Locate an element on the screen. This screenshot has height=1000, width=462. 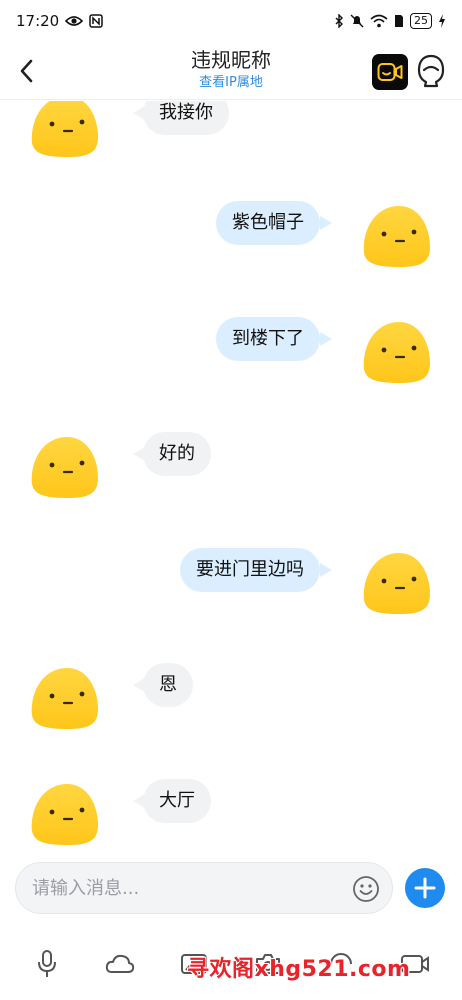
message-input-box is located at coordinates (204, 888).